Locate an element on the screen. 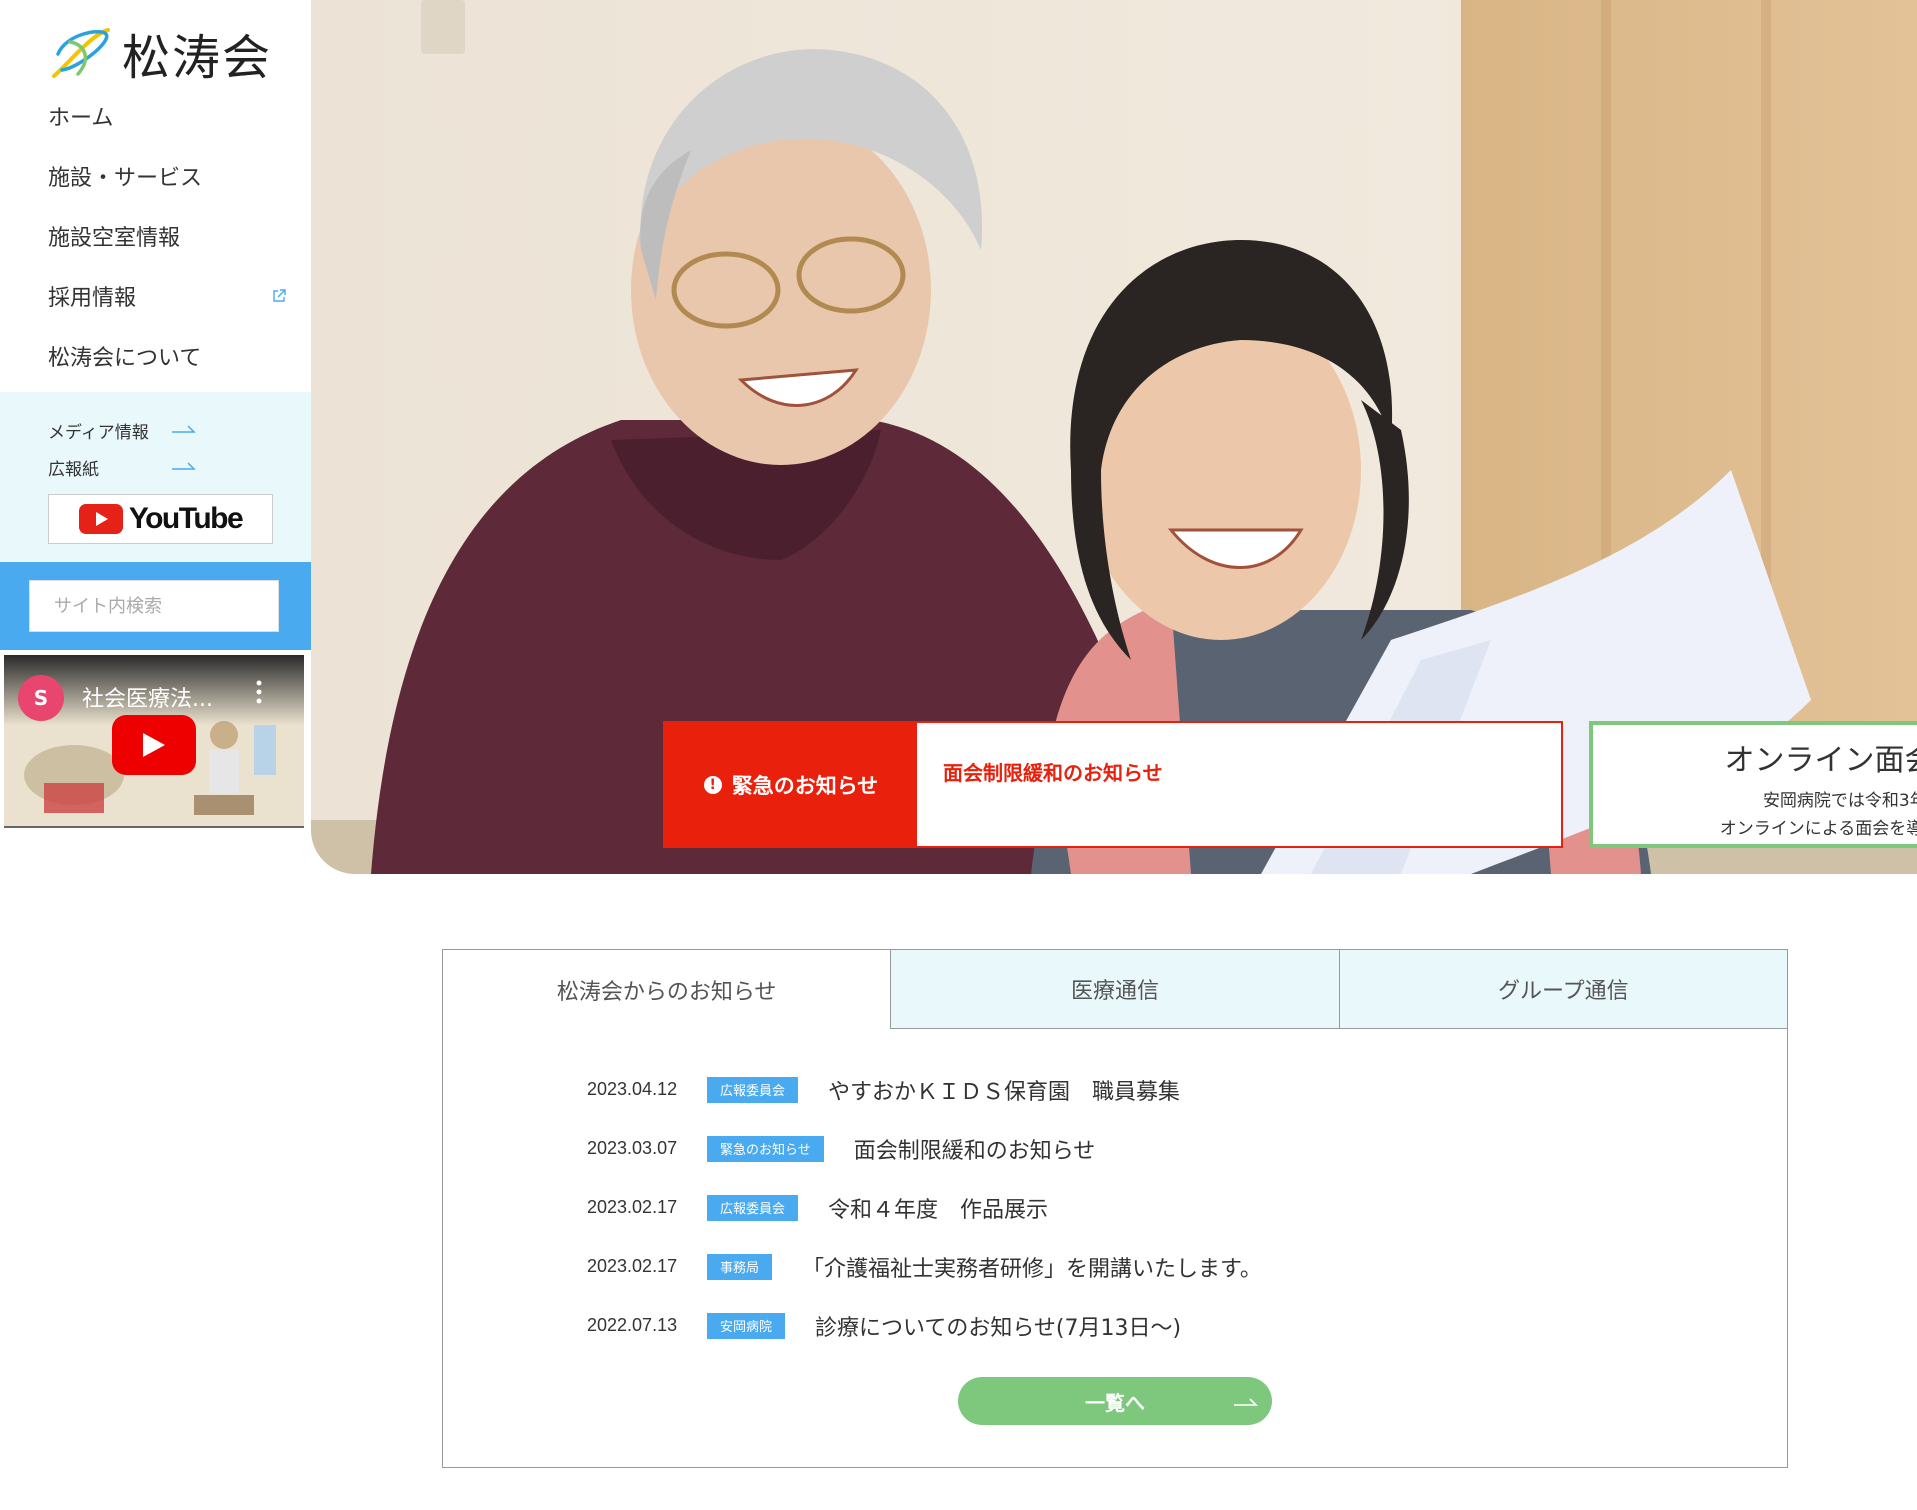 This screenshot has width=1917, height=1510. emergency-notice: ! 緊急のお知らせ 面会制限緩和のお知らせ is located at coordinates (1113, 784).